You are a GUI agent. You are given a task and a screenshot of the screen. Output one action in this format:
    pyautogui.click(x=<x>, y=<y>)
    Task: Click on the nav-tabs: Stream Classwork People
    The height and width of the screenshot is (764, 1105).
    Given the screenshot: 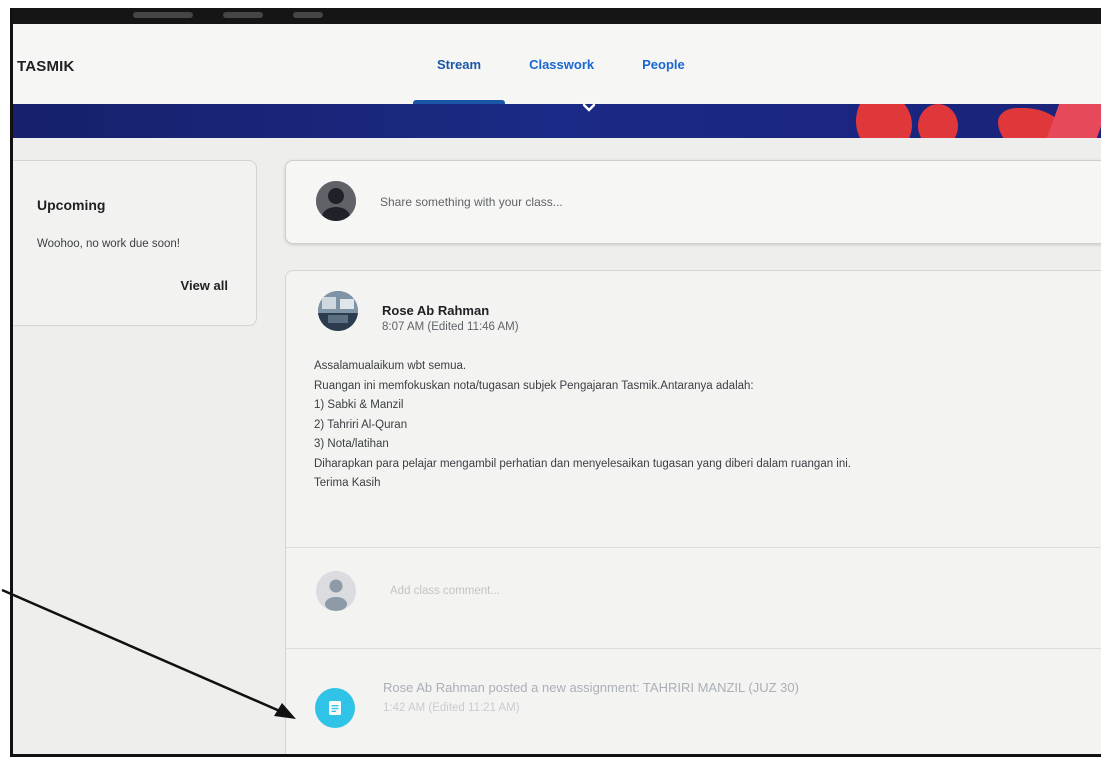 What is the action you would take?
    pyautogui.click(x=561, y=64)
    